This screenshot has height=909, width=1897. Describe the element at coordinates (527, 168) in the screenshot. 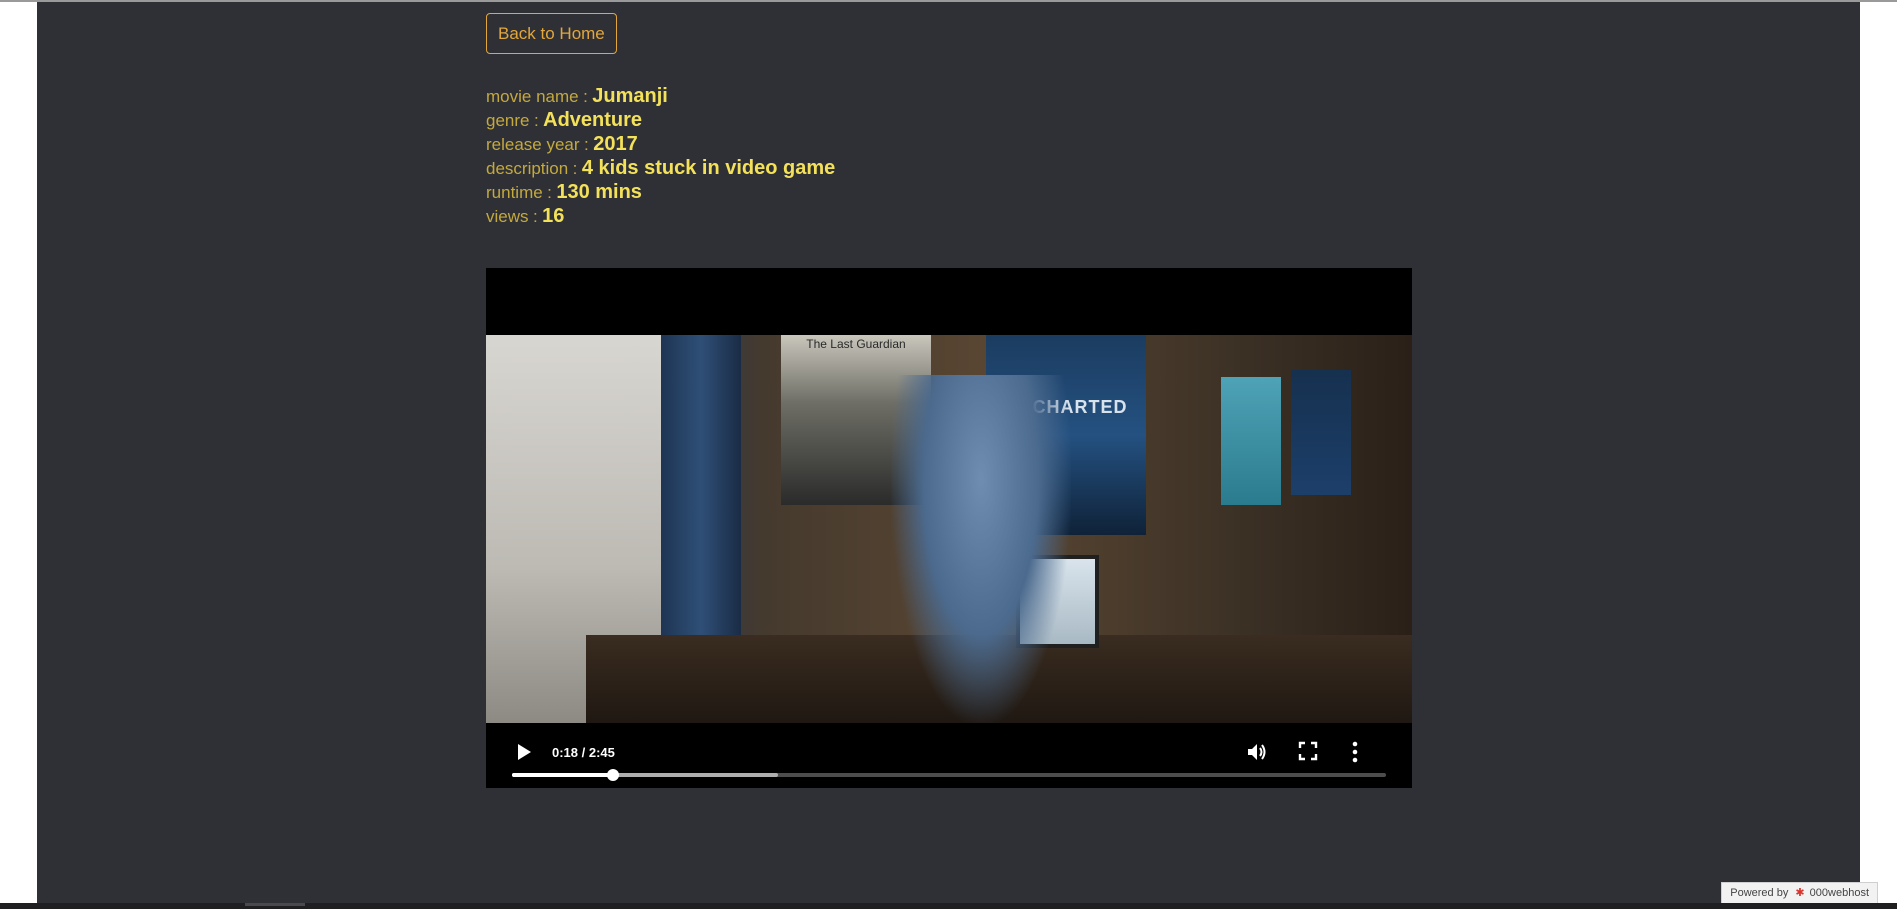

I see `detail-label: description` at that location.